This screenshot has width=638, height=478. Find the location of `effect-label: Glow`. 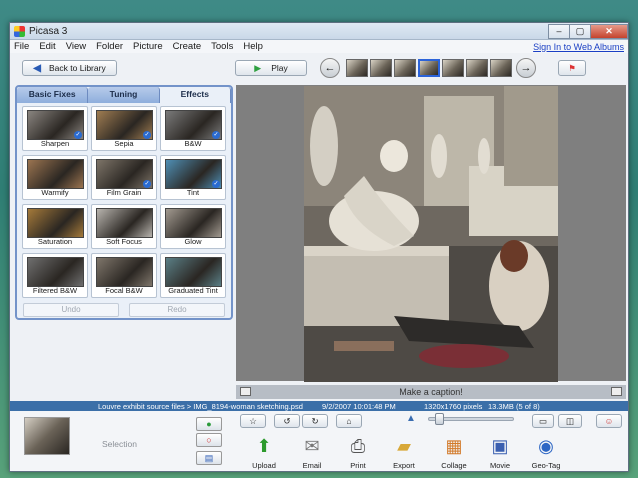

effect-label: Glow is located at coordinates (193, 241).